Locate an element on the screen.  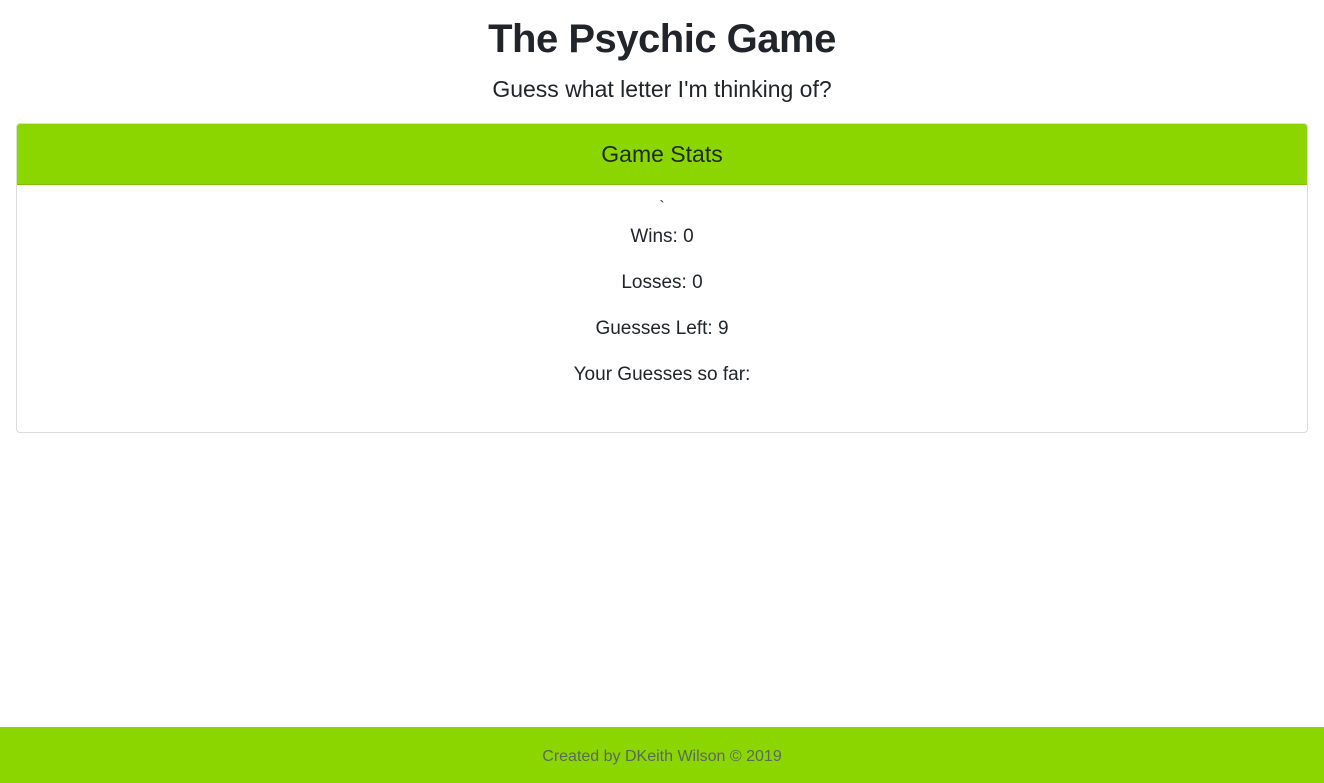
losses-stat: Losses: 0 is located at coordinates (662, 282).